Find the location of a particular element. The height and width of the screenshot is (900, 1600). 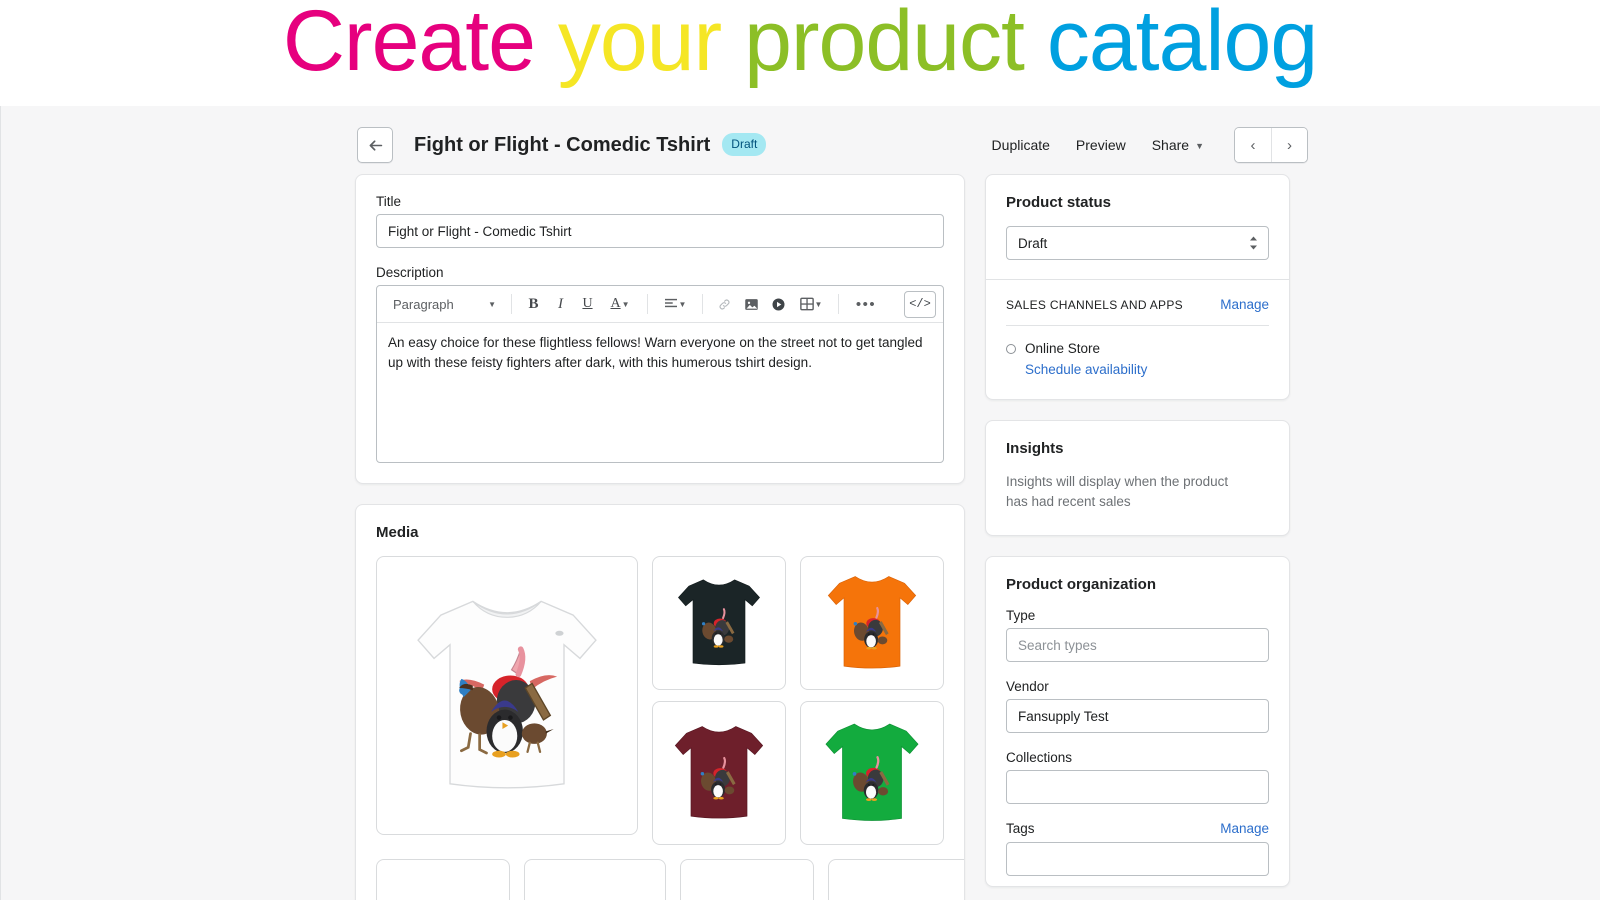

media-thumb-green is located at coordinates (872, 773).